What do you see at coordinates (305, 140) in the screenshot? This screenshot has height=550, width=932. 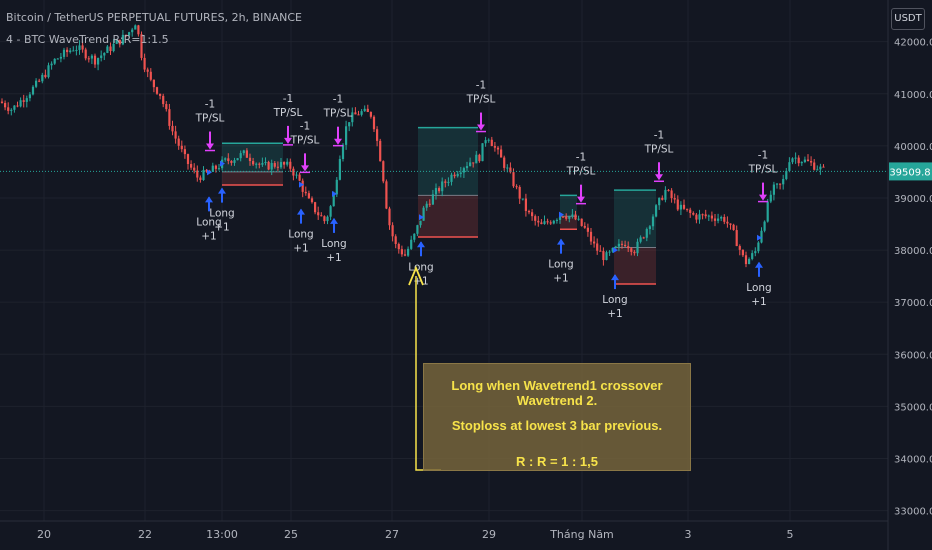 I see `exit-label: TP/SL` at bounding box center [305, 140].